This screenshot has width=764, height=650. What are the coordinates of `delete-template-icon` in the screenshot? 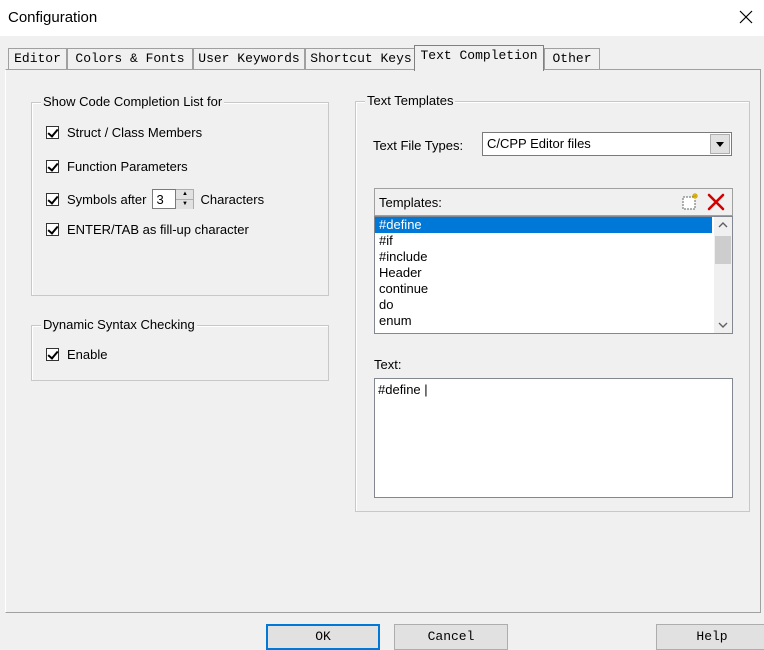 It's located at (716, 202).